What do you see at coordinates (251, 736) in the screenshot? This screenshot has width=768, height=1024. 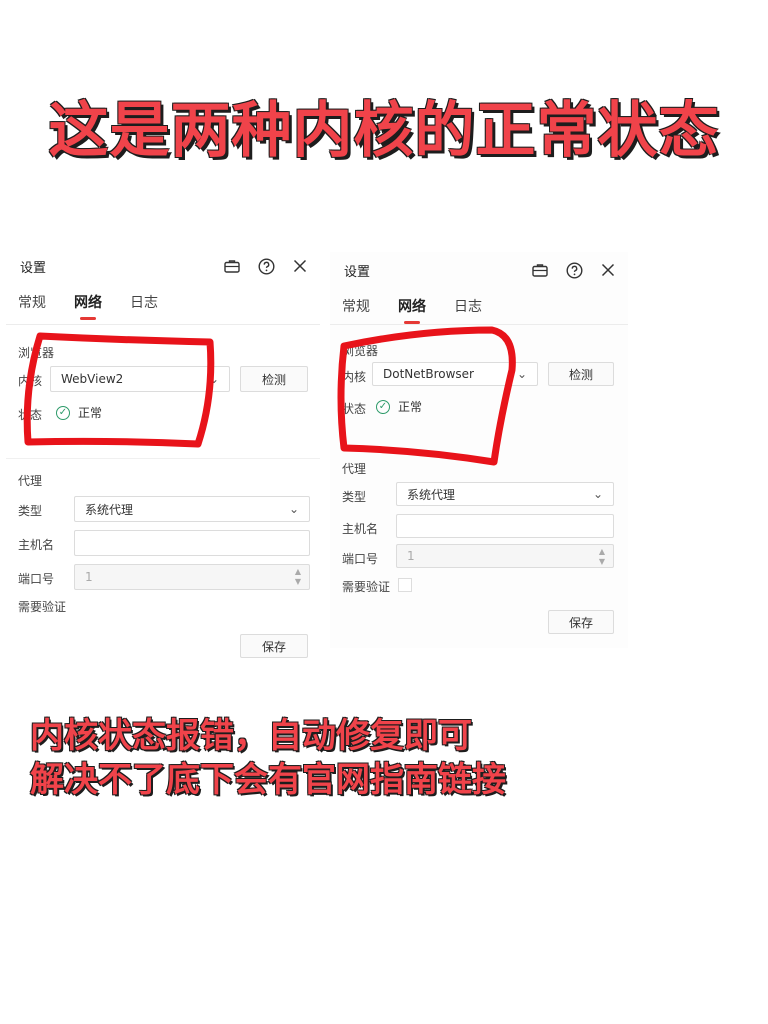 I see `caption-line-1: 内核状态报错，自动修复即可` at bounding box center [251, 736].